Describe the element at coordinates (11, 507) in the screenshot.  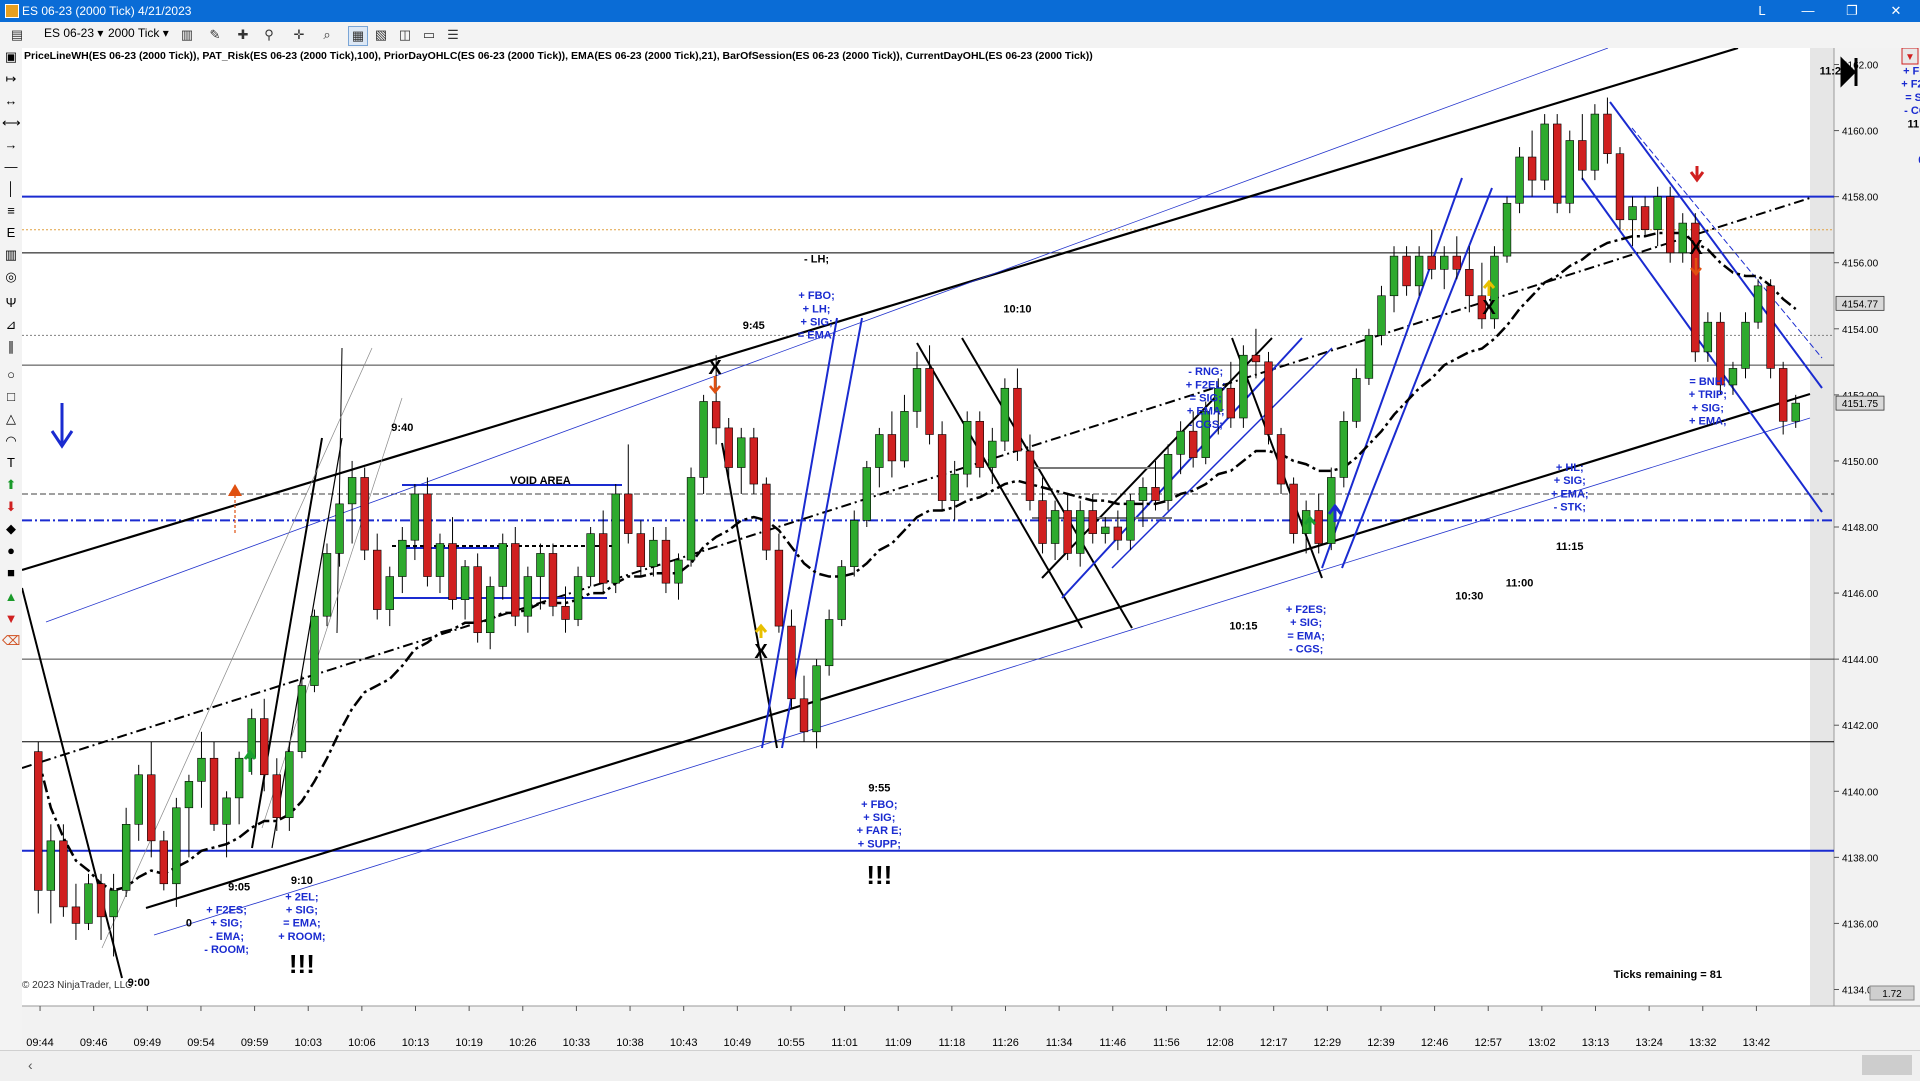
I see `arrow-down-icon: ⬇` at that location.